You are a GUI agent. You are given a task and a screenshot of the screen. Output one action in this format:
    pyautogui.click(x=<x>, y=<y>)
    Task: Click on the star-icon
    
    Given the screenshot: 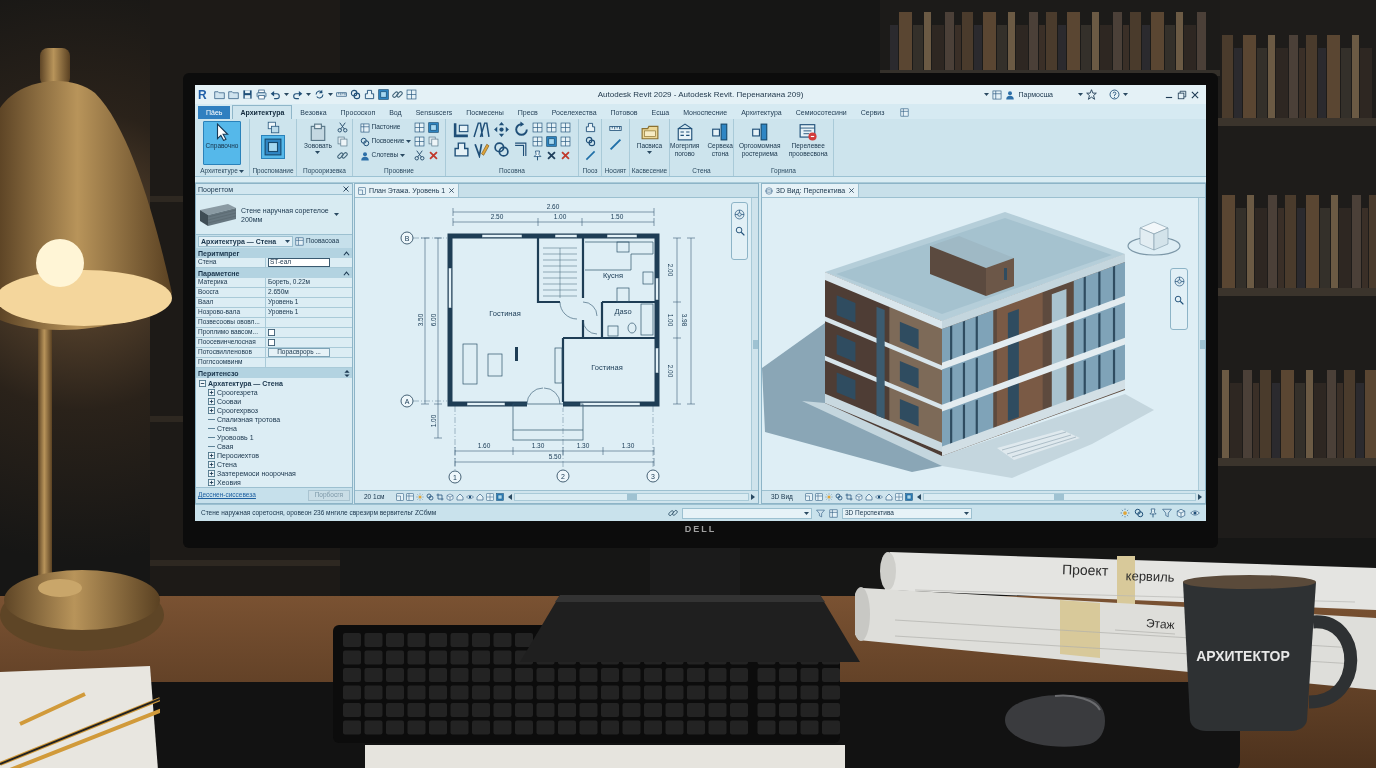 What is the action you would take?
    pyautogui.click(x=1091, y=94)
    